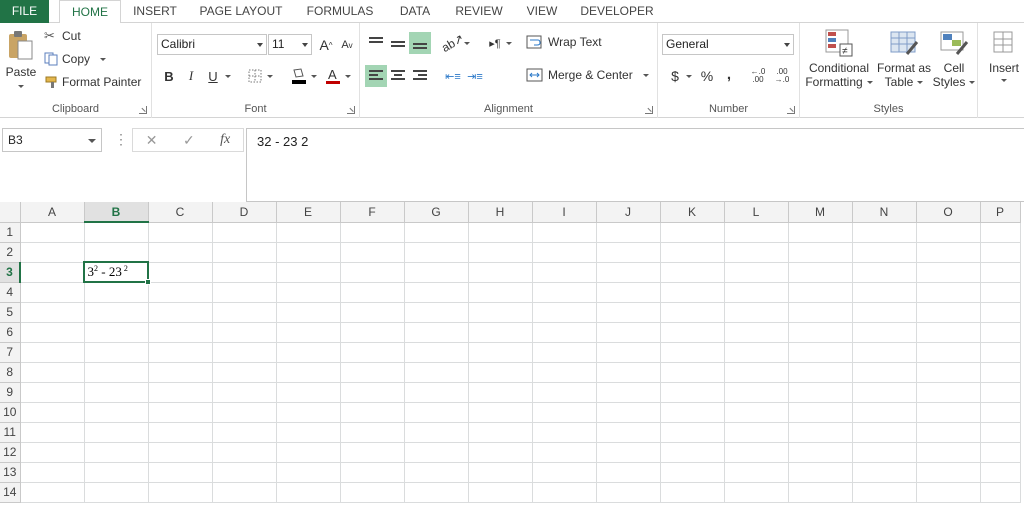 The image size is (1024, 512). I want to click on row-header-4: 4, so click(10, 292).